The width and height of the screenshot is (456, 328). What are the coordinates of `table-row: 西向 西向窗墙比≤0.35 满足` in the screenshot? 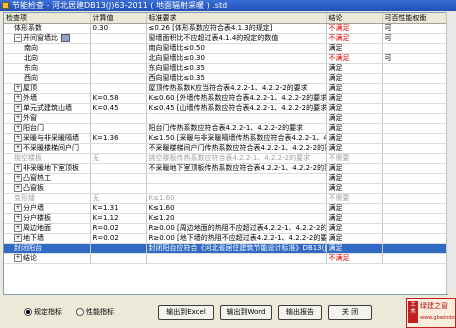 It's located at (225, 78).